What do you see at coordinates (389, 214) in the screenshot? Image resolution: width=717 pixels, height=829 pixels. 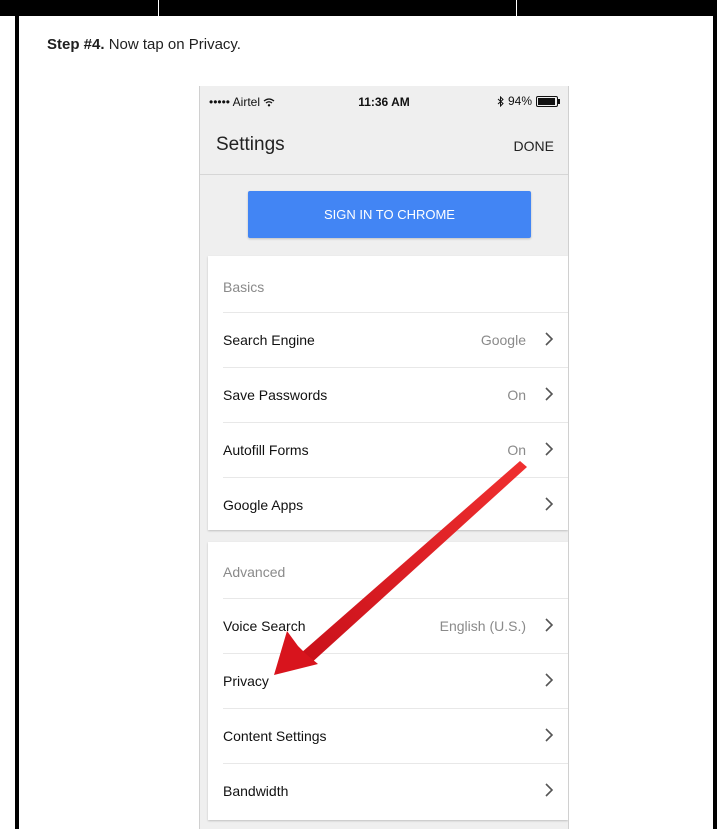 I see `sign-in-button: SIGN IN TO CHROME` at bounding box center [389, 214].